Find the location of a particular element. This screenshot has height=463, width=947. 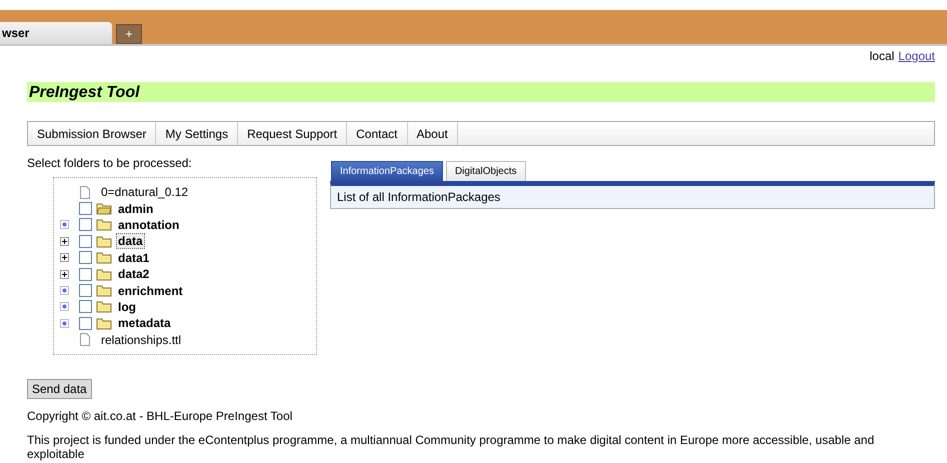

folder-name: admin is located at coordinates (136, 208).